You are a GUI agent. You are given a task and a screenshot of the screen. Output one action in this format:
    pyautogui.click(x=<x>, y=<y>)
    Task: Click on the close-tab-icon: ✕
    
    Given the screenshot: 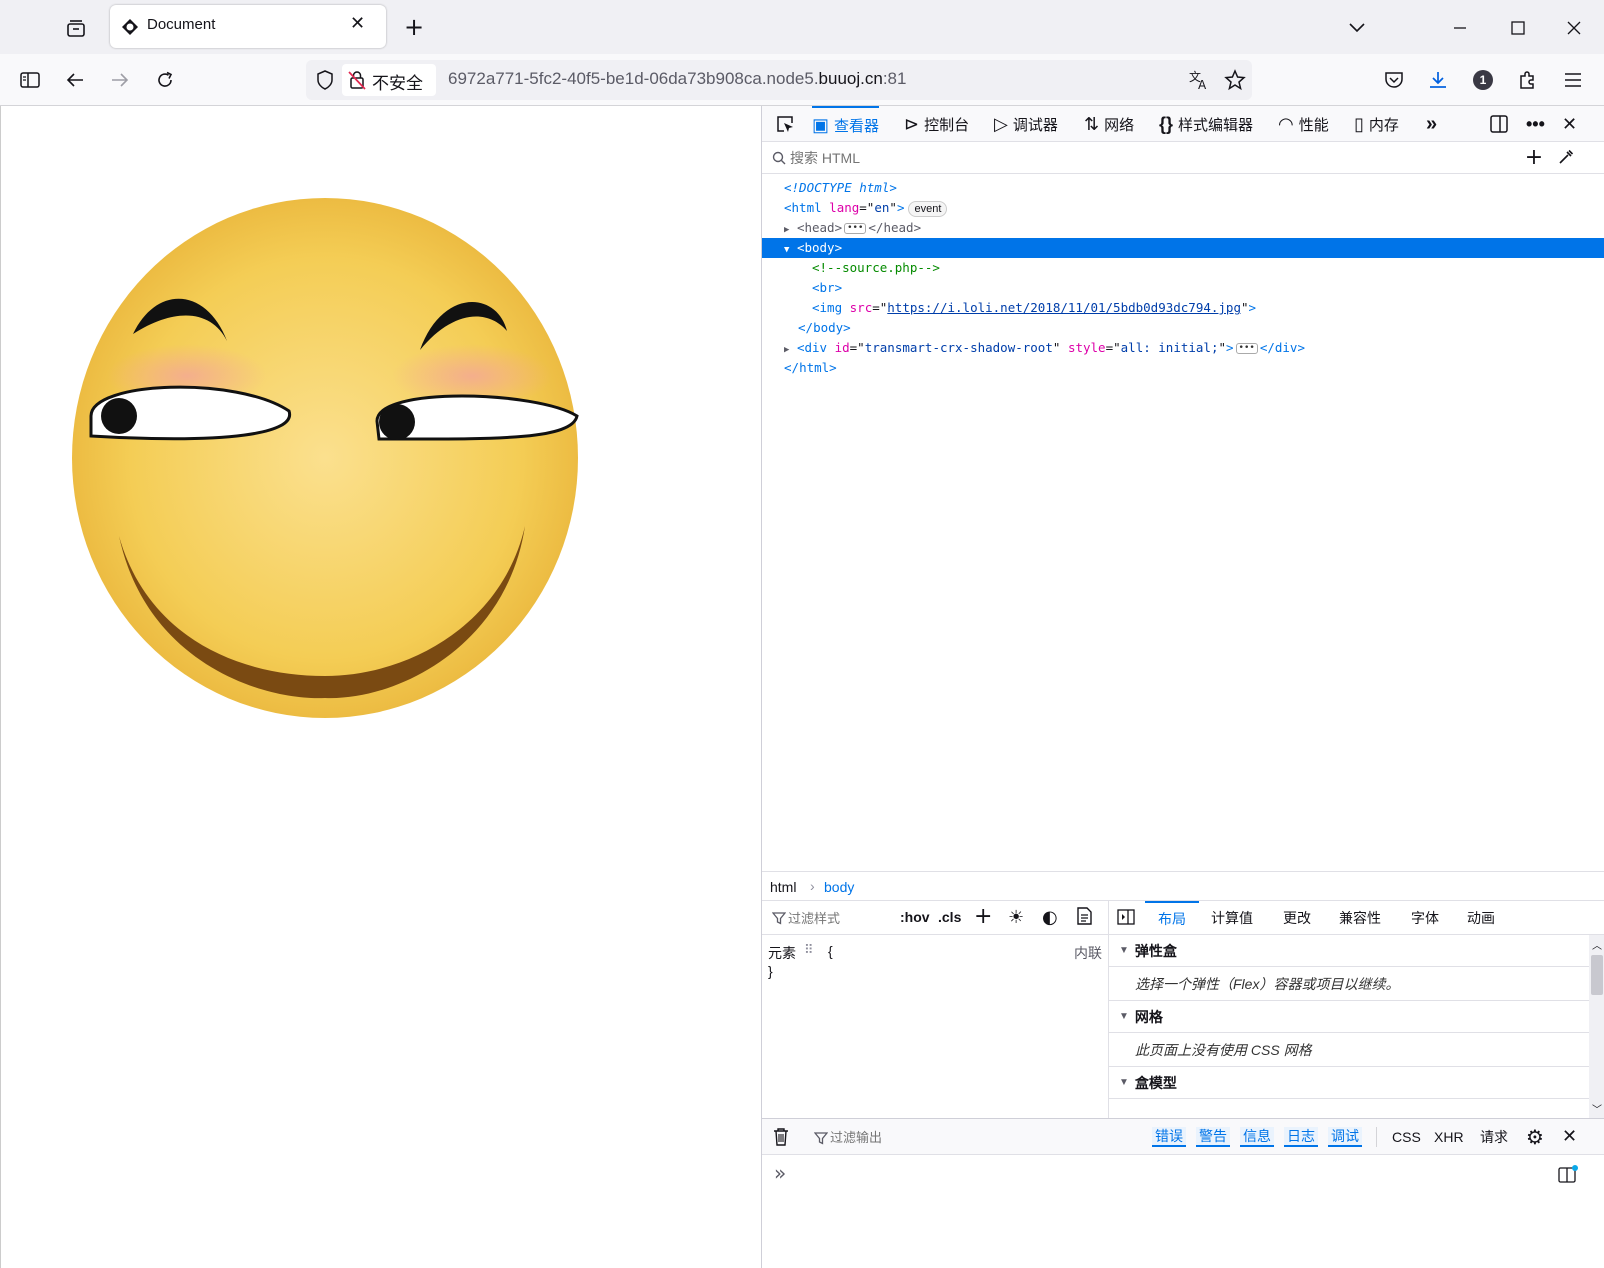 What is the action you would take?
    pyautogui.click(x=357, y=23)
    